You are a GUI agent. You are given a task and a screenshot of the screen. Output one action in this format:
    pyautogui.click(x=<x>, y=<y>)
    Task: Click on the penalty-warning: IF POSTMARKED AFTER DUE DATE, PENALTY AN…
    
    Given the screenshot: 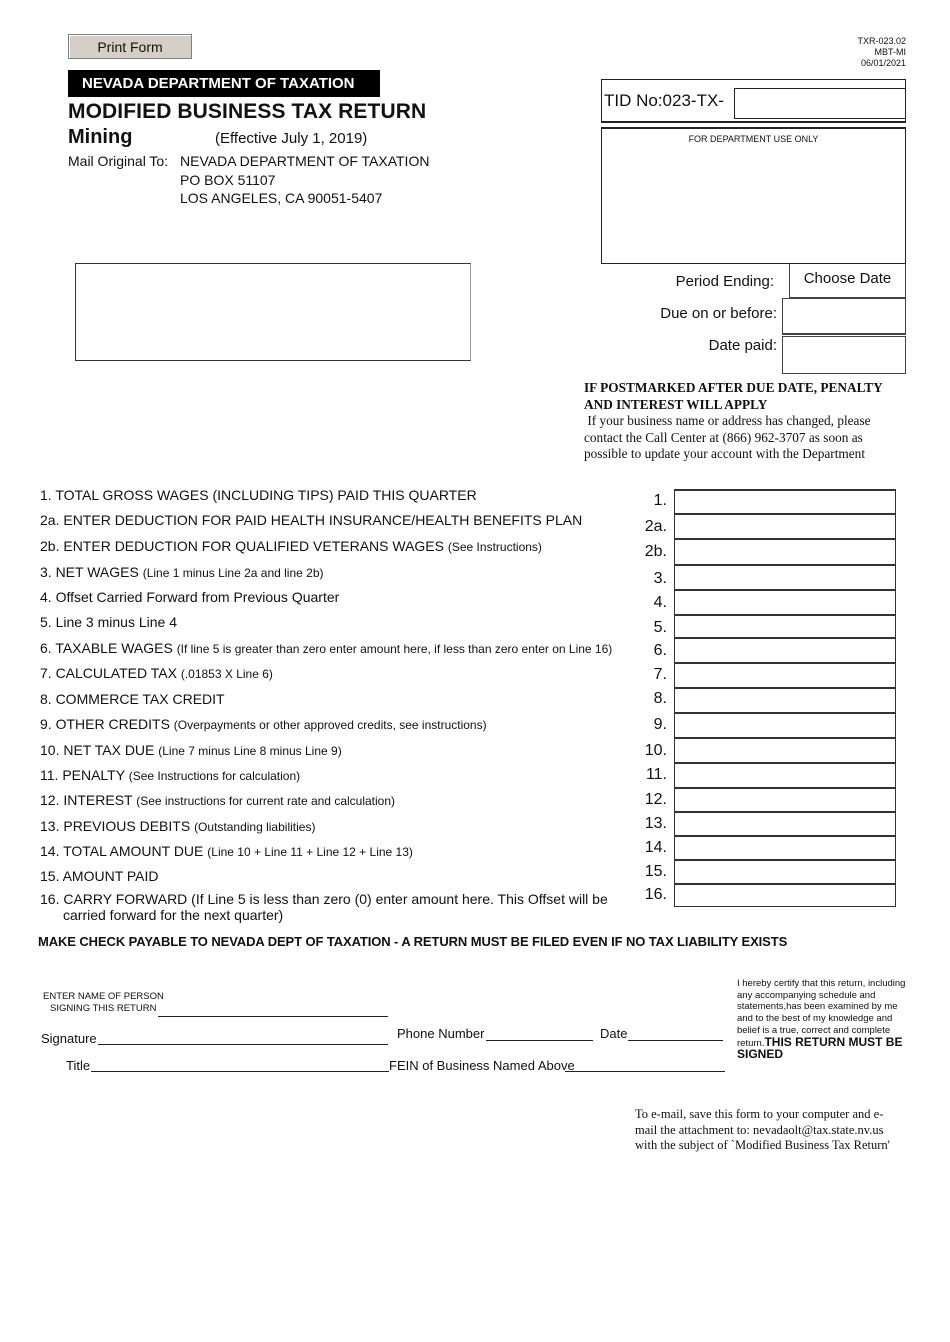 What is the action you would take?
    pyautogui.click(x=733, y=396)
    